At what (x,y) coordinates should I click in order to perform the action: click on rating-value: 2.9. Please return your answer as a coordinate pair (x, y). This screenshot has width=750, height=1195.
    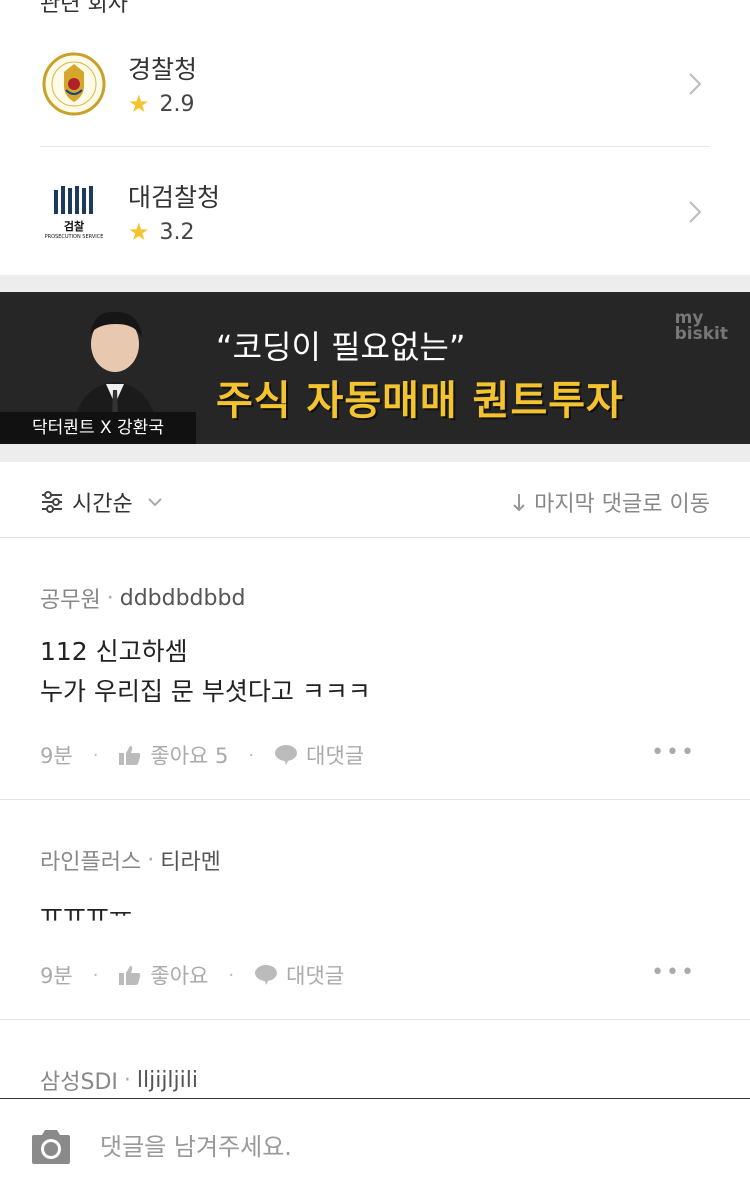
    Looking at the image, I should click on (177, 104).